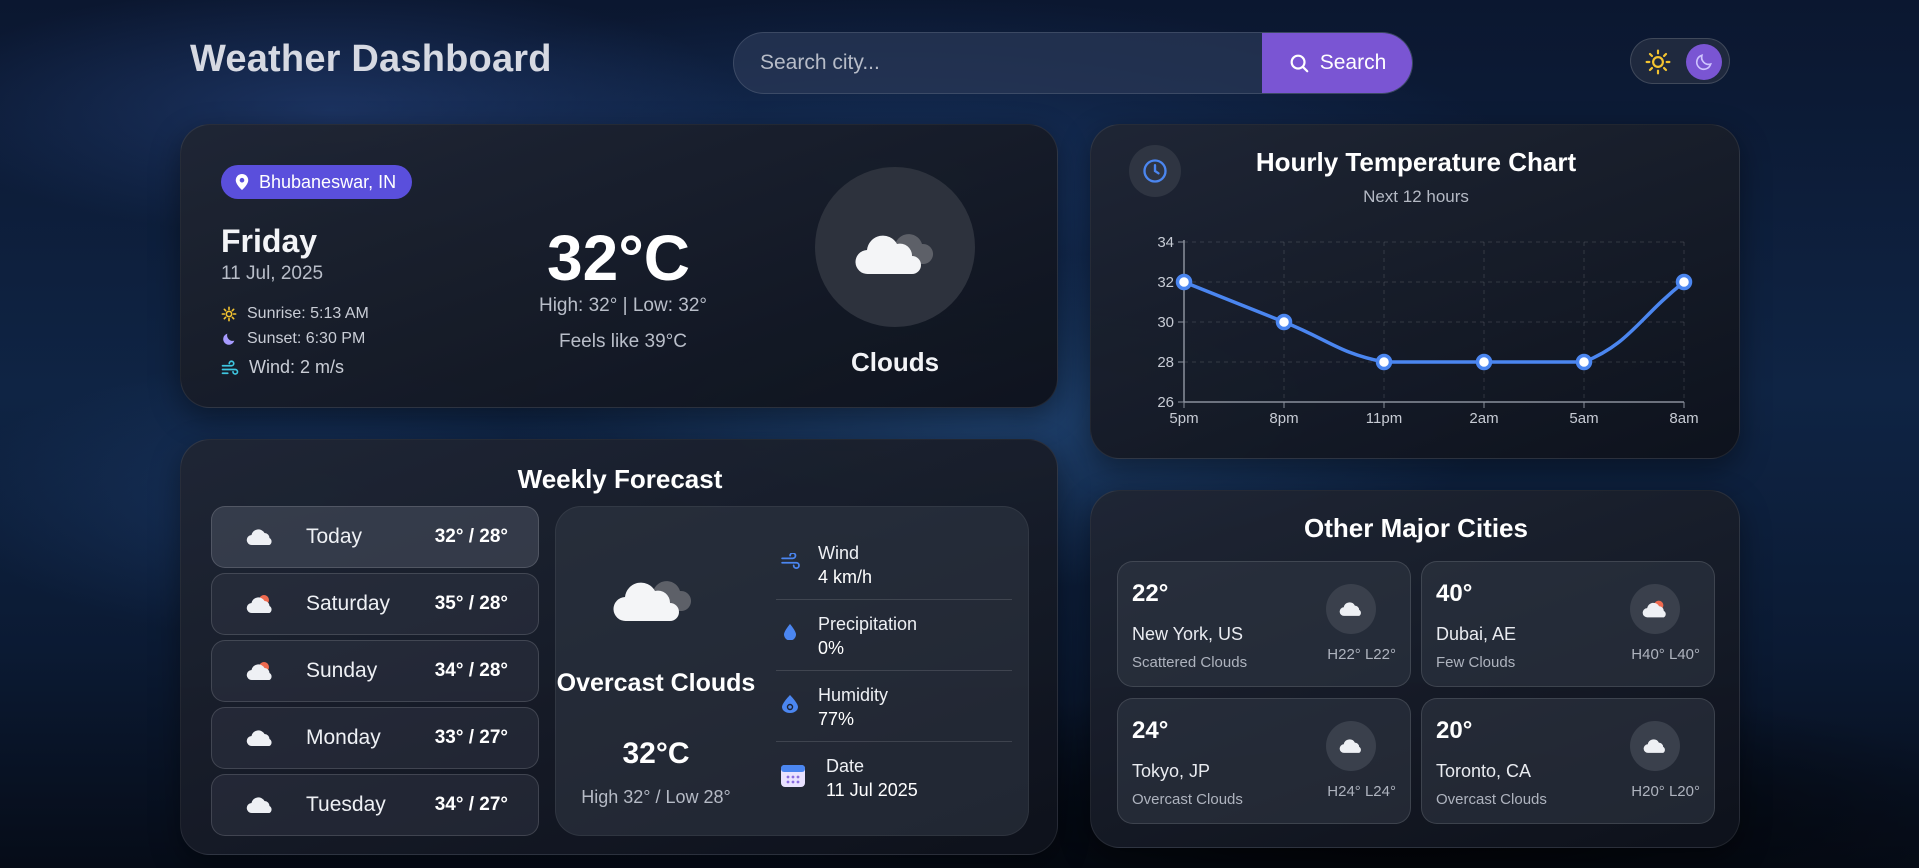 This screenshot has width=1919, height=868. I want to click on city-temperature: 40°, so click(1454, 593).